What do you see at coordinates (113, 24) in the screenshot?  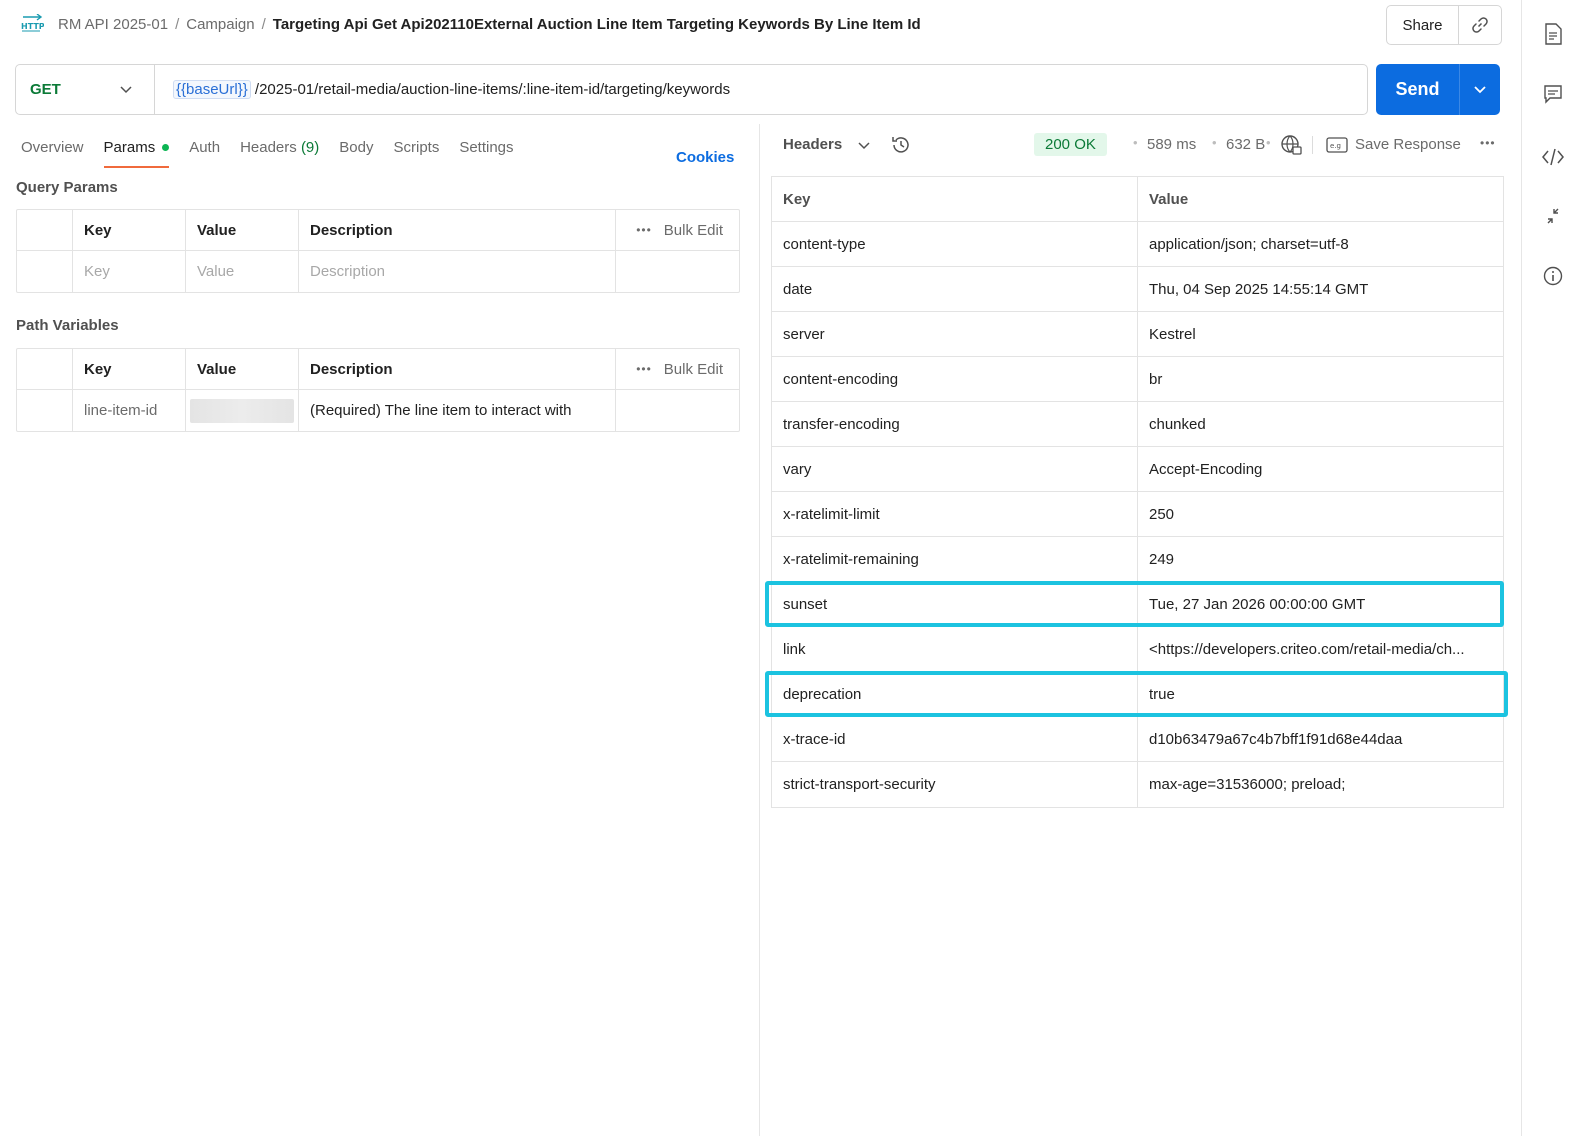 I see `breadcrumb-collection: RM API 2025-01` at bounding box center [113, 24].